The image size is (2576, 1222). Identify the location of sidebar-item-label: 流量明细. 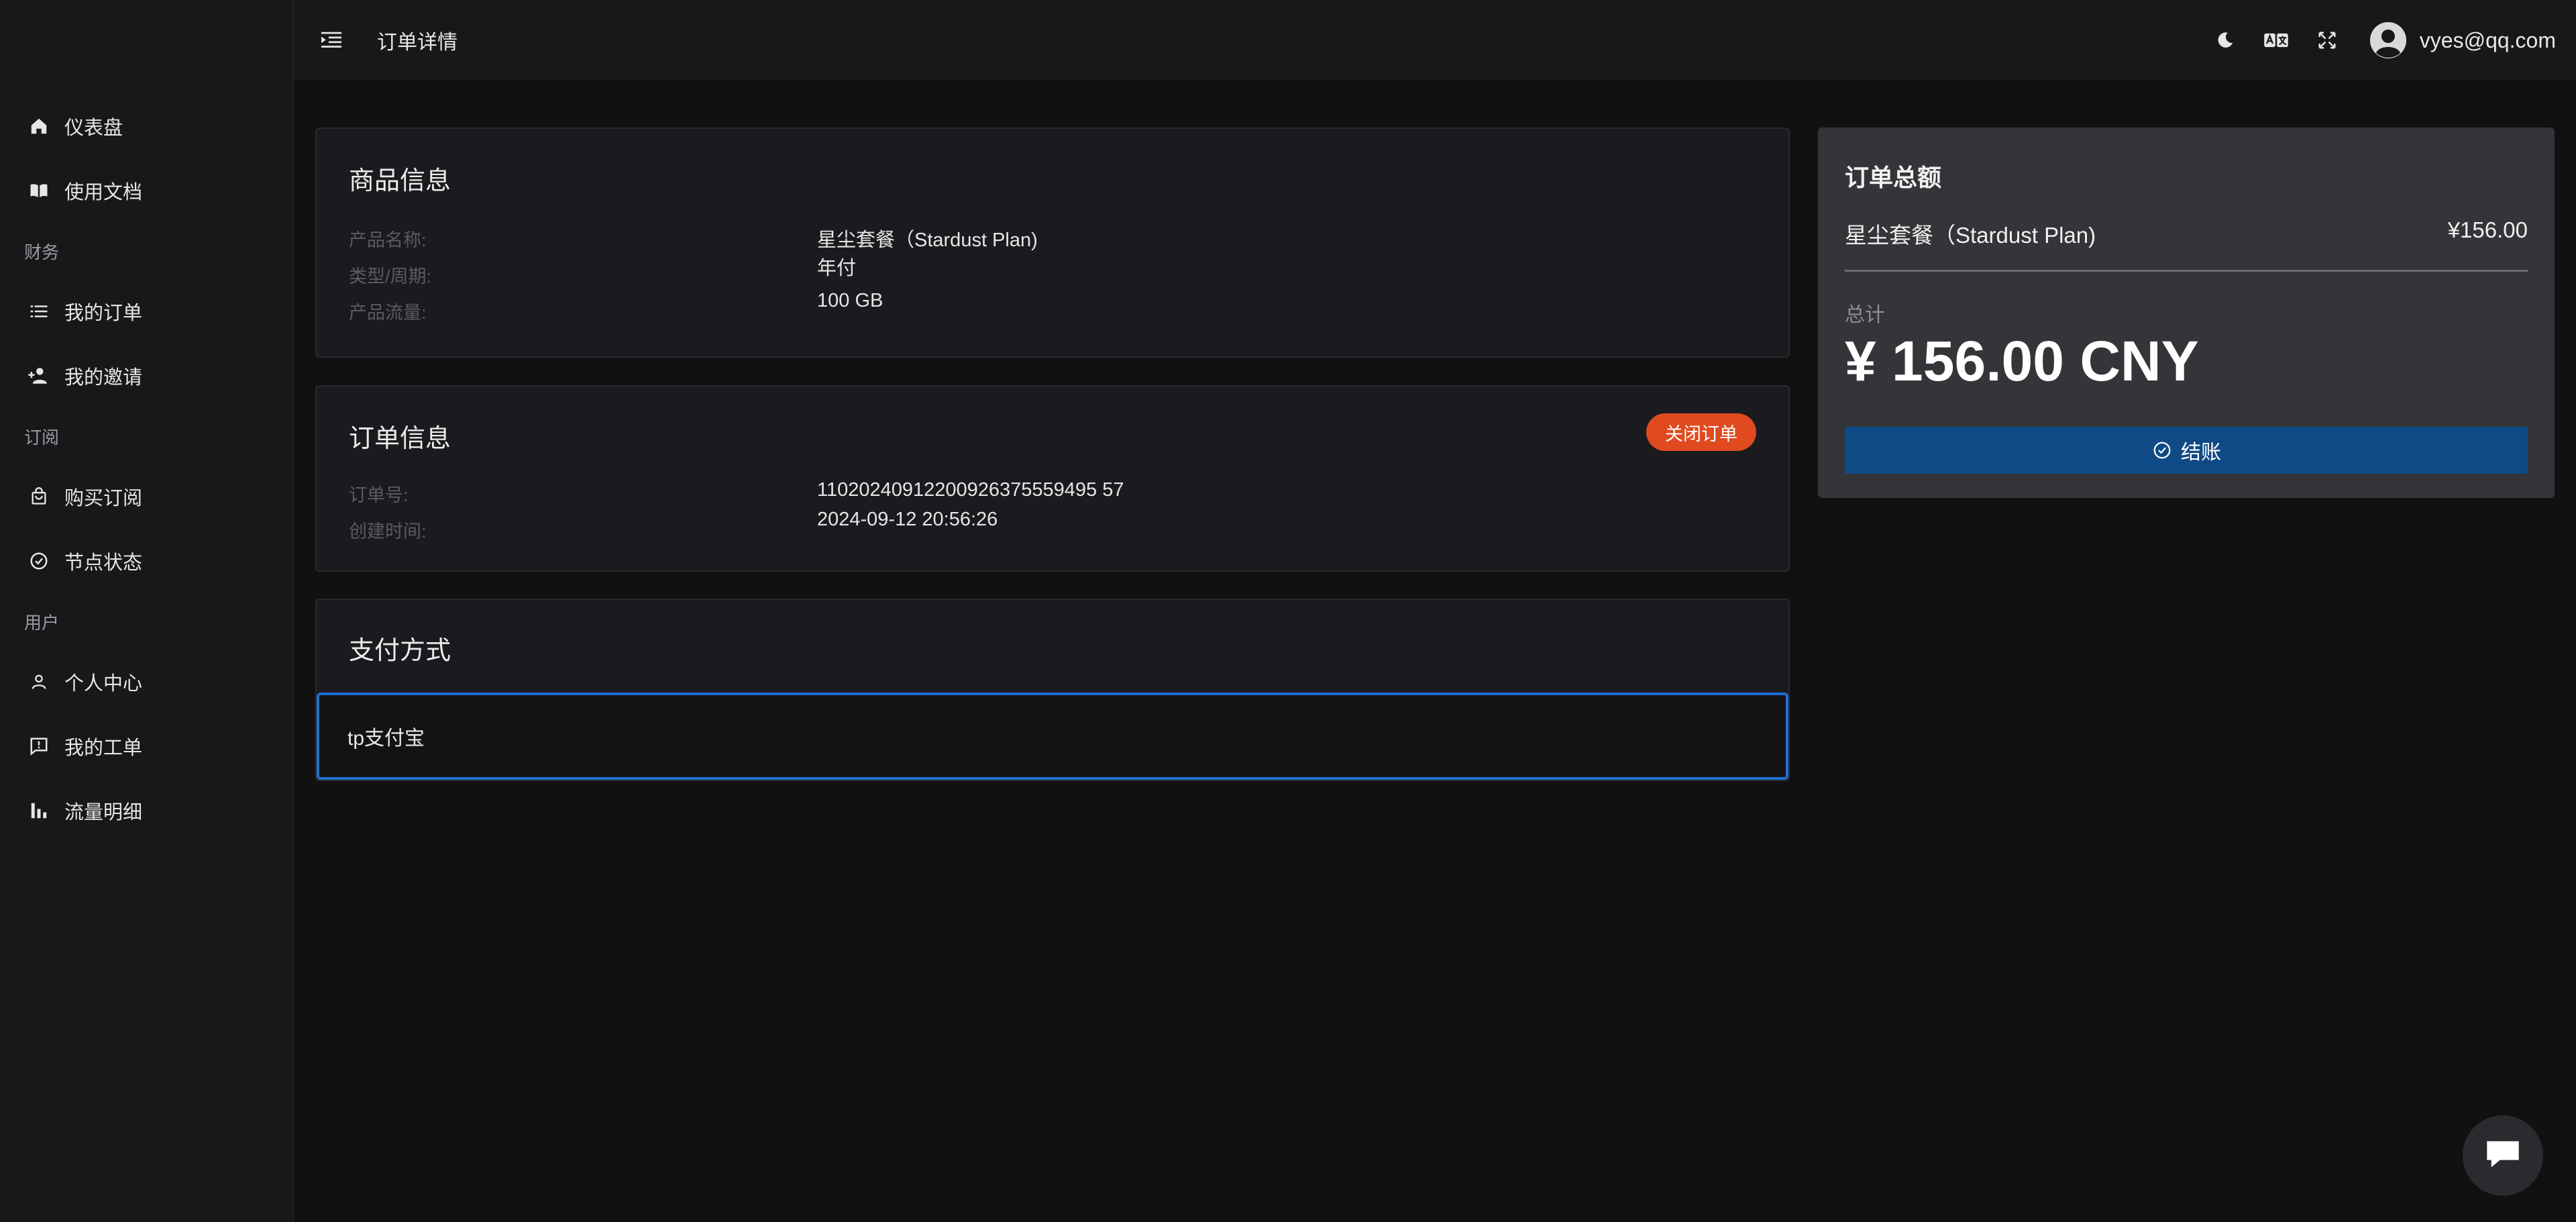
(103, 812).